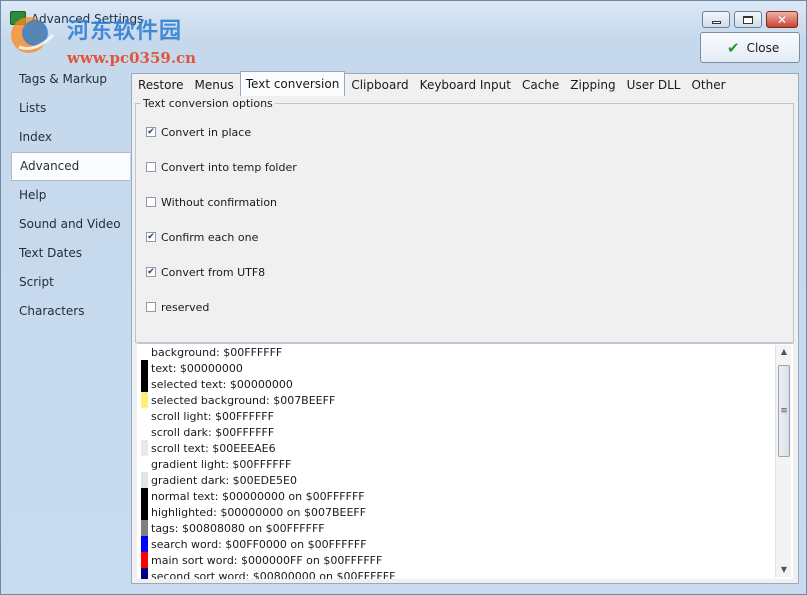  I want to click on color-label: selected text: $00000000, so click(222, 384).